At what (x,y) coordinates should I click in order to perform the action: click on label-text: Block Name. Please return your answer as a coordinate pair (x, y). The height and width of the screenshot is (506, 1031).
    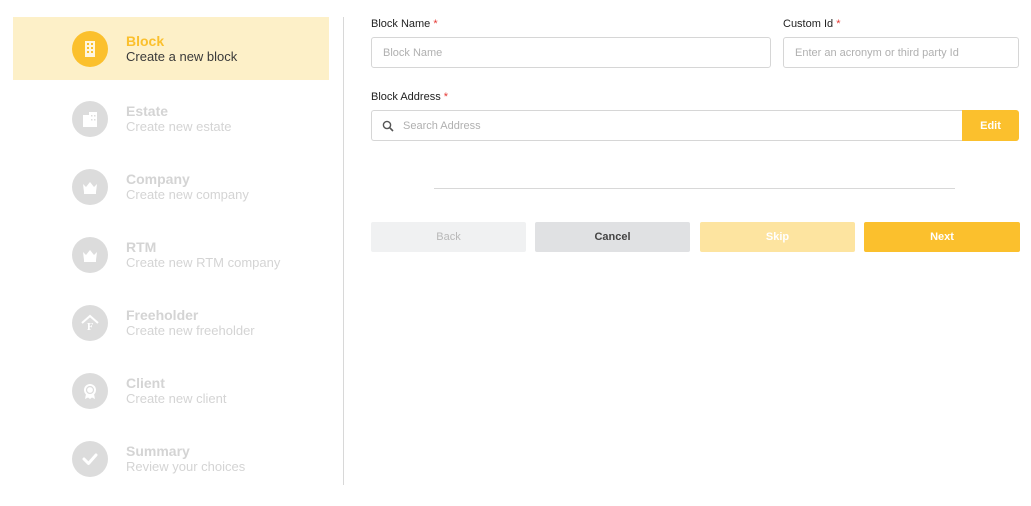
    Looking at the image, I should click on (401, 24).